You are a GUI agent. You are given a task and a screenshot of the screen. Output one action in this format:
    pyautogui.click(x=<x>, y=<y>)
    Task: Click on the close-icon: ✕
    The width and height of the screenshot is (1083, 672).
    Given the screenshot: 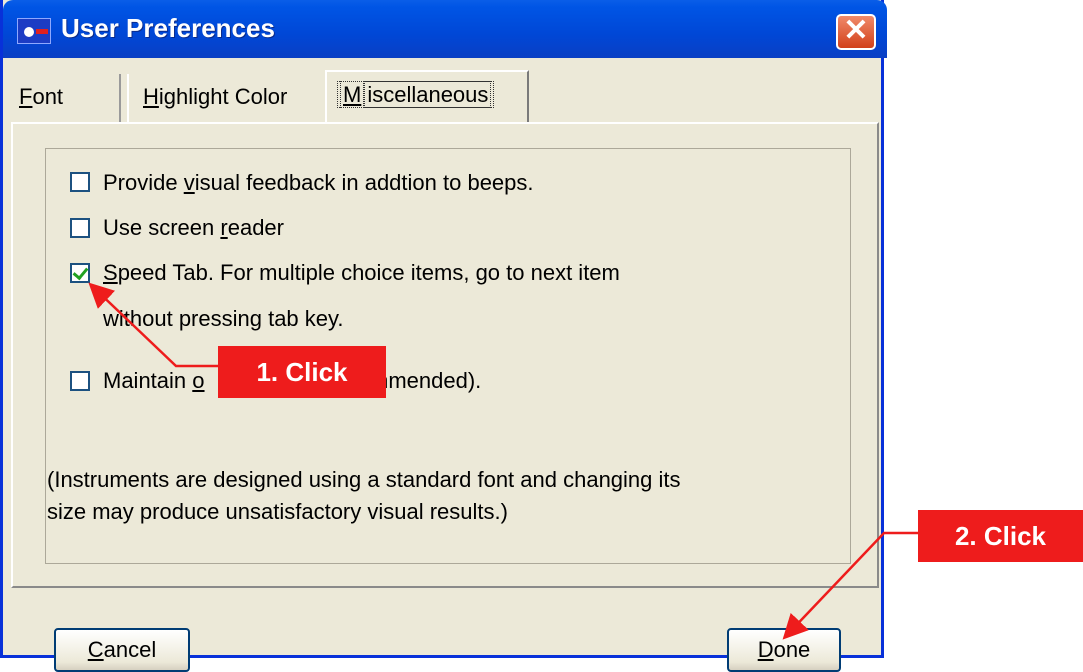 What is the action you would take?
    pyautogui.click(x=856, y=30)
    